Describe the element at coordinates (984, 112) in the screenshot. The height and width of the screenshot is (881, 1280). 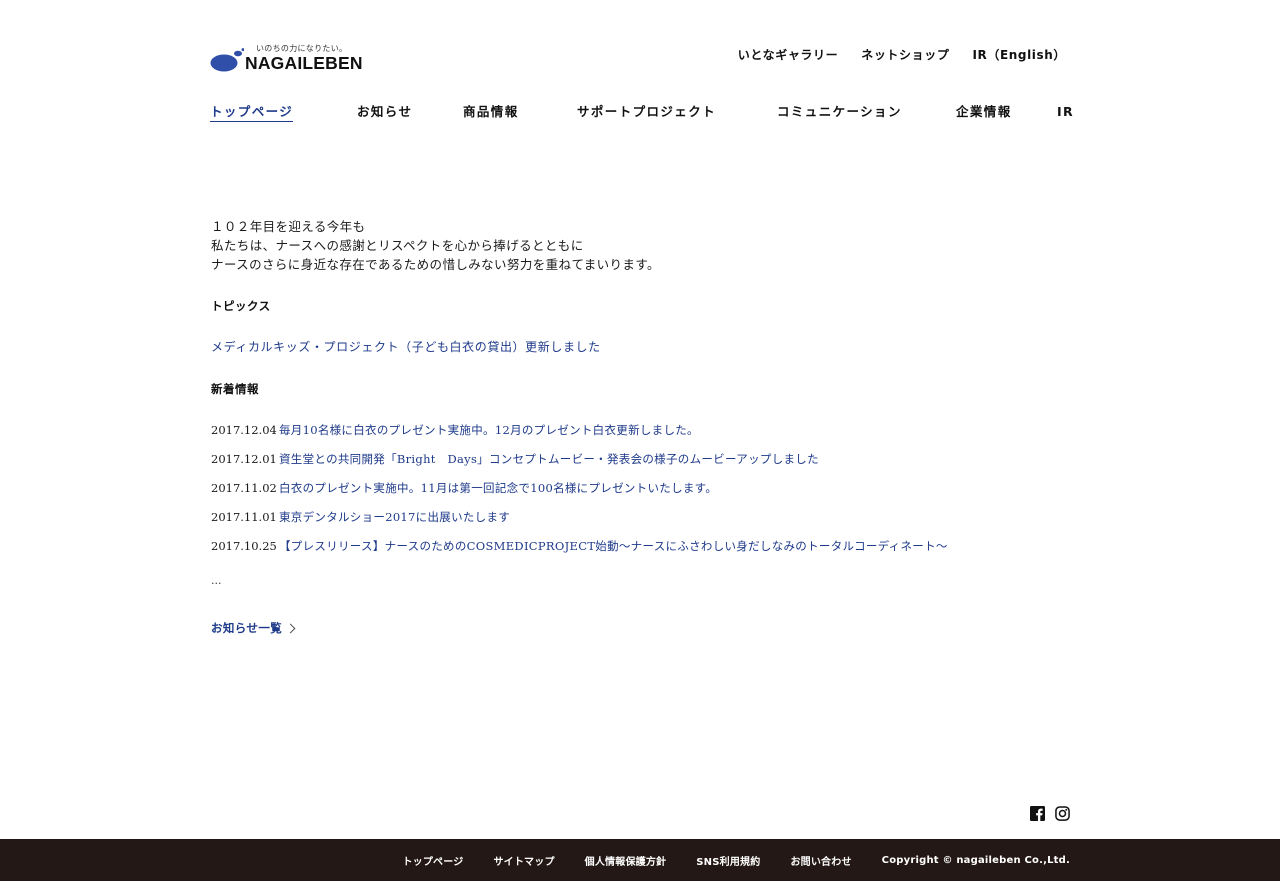
I see `nav-item-company: 企業情報` at that location.